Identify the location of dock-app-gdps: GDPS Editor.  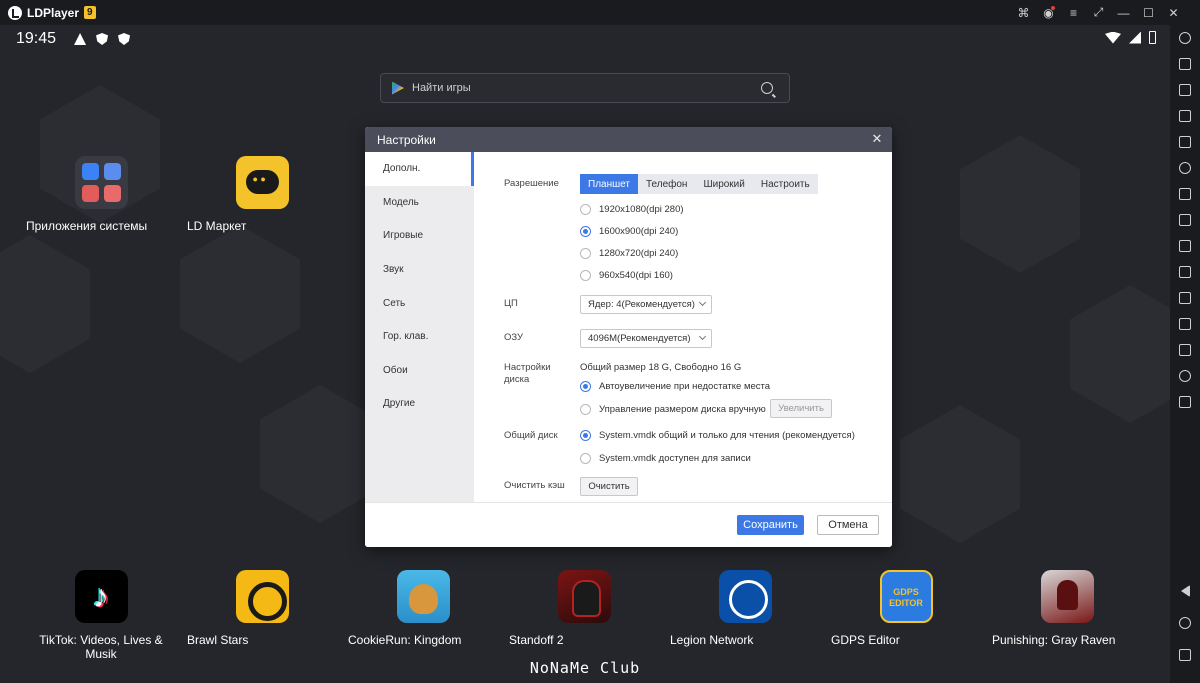
(906, 608).